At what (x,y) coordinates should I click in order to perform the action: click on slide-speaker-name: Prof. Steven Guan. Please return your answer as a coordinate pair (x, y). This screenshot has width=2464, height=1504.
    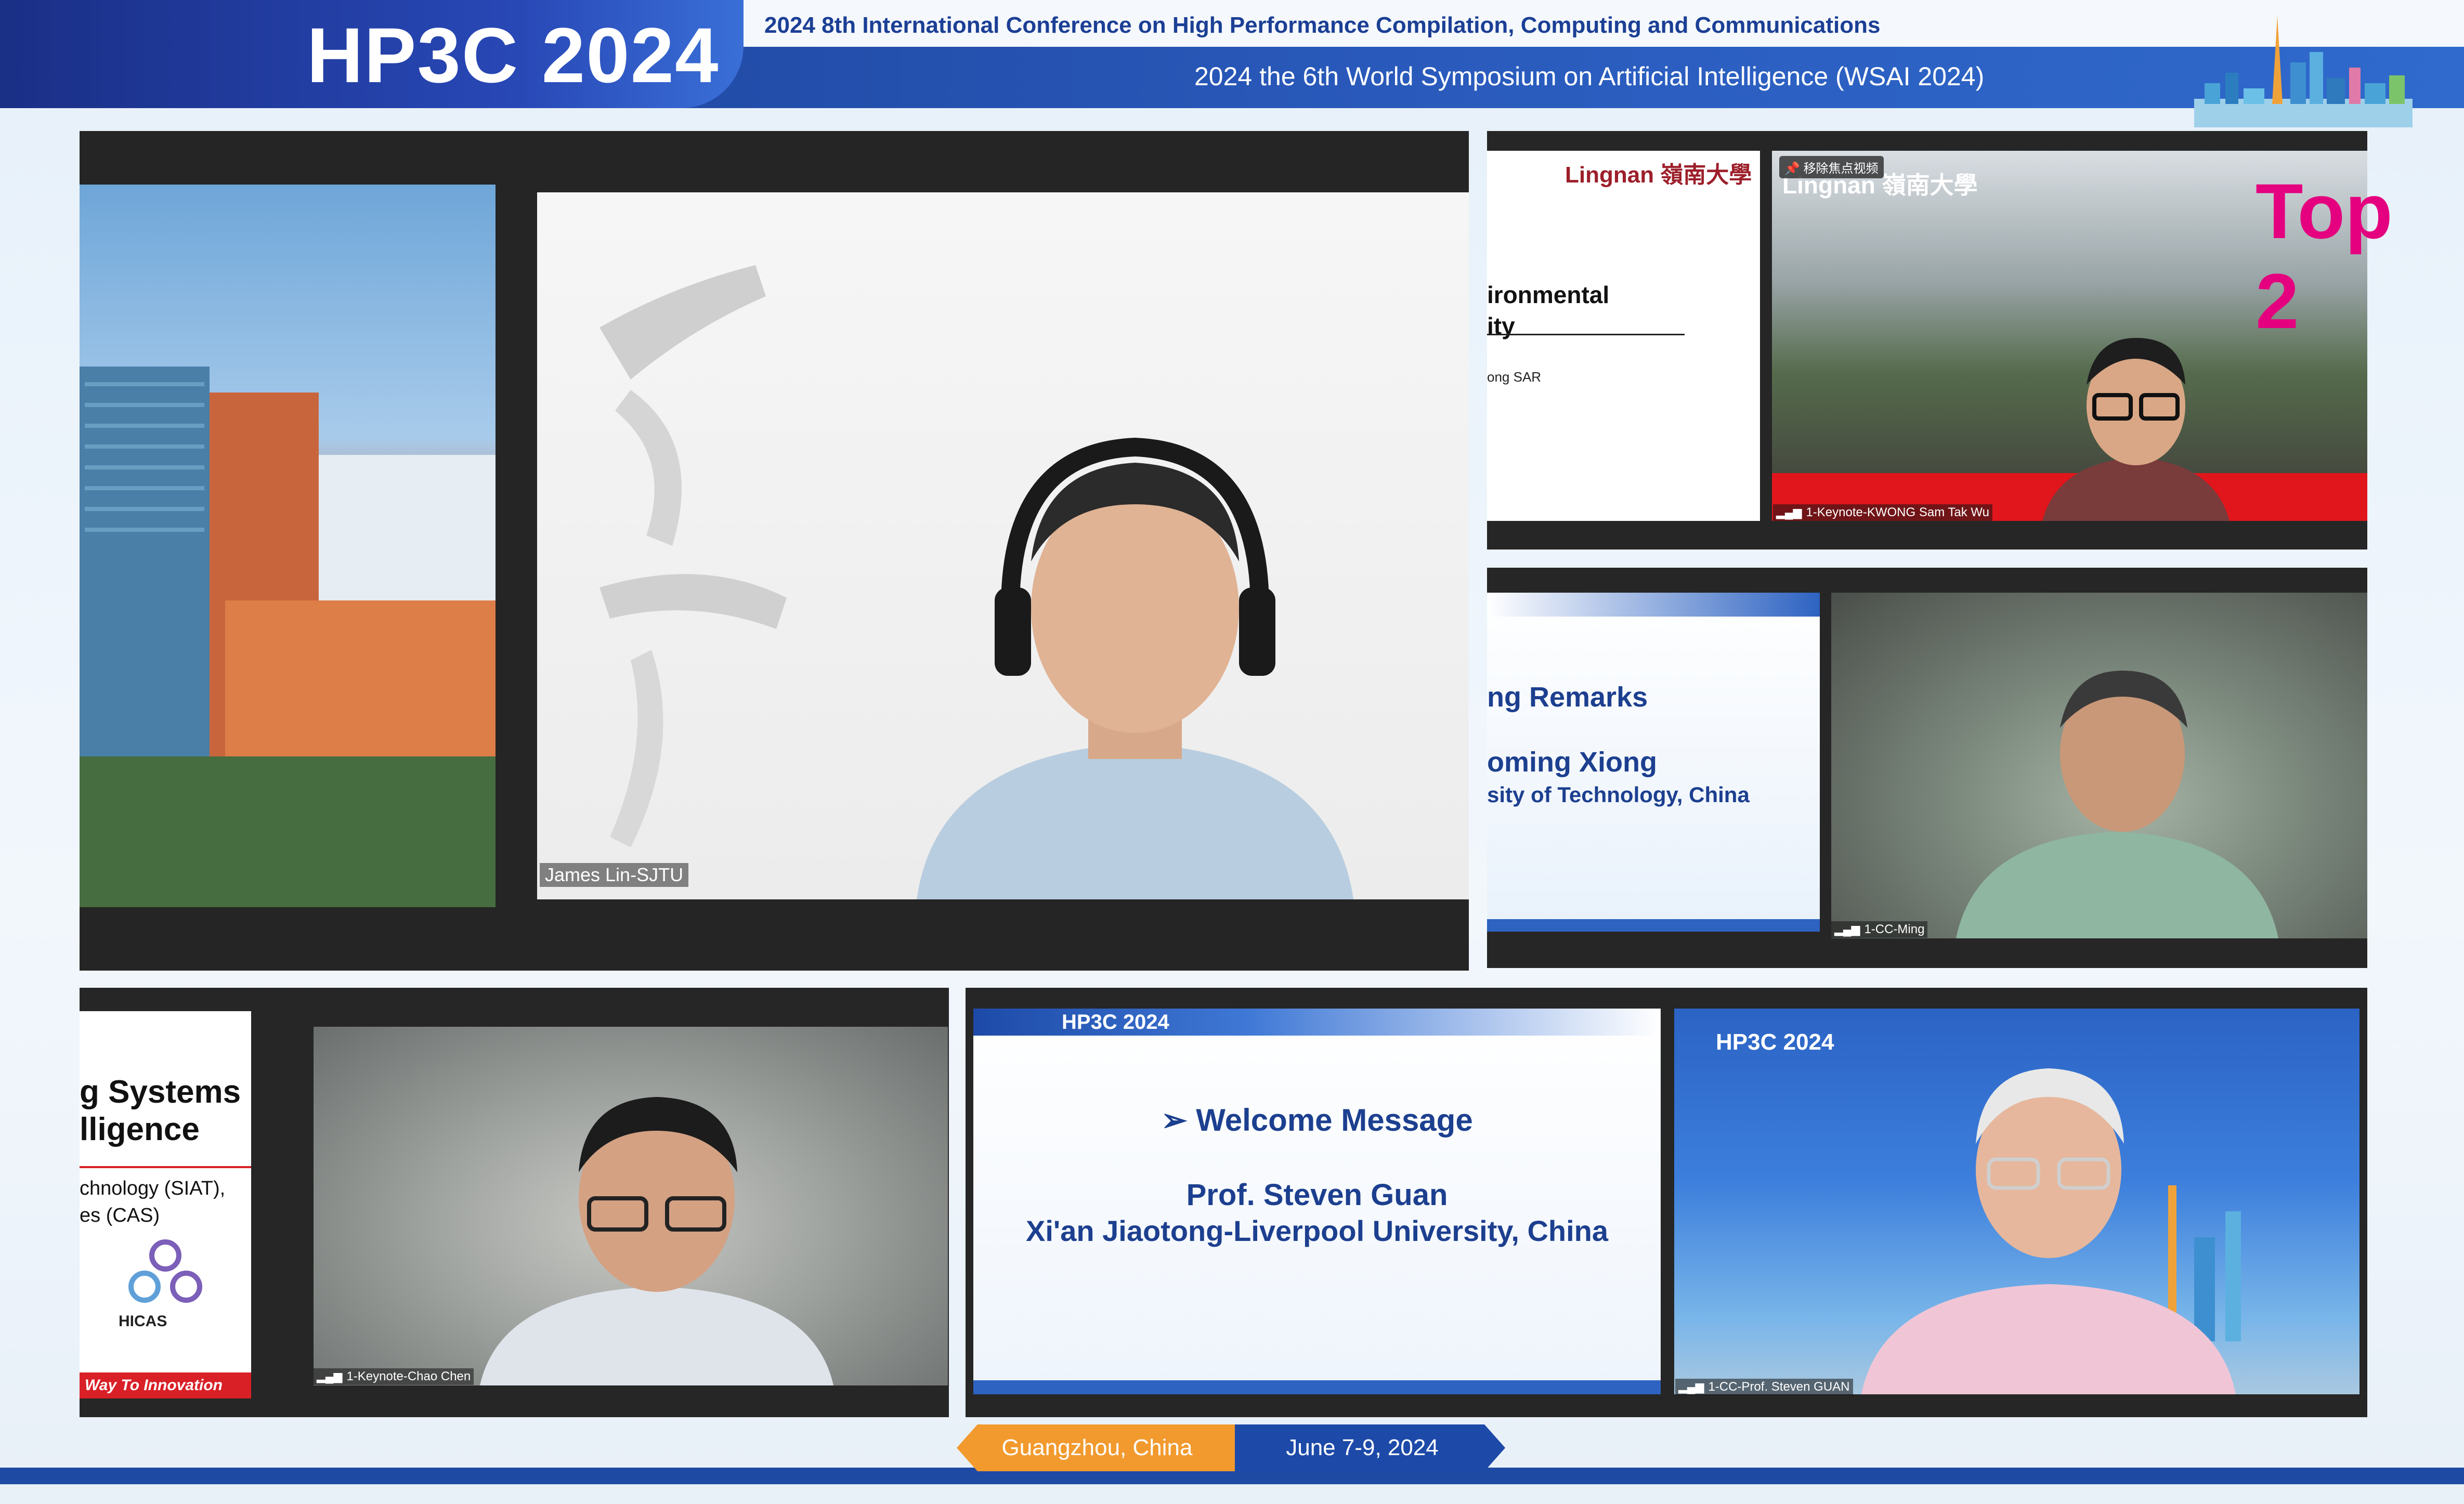
    Looking at the image, I should click on (1317, 1195).